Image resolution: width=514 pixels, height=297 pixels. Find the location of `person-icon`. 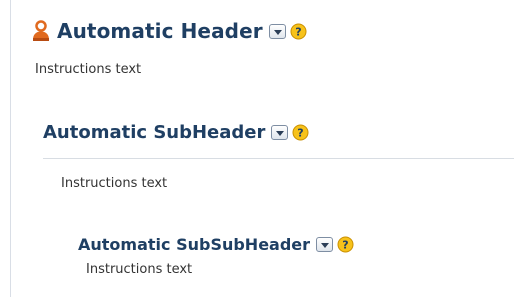

person-icon is located at coordinates (41, 31).